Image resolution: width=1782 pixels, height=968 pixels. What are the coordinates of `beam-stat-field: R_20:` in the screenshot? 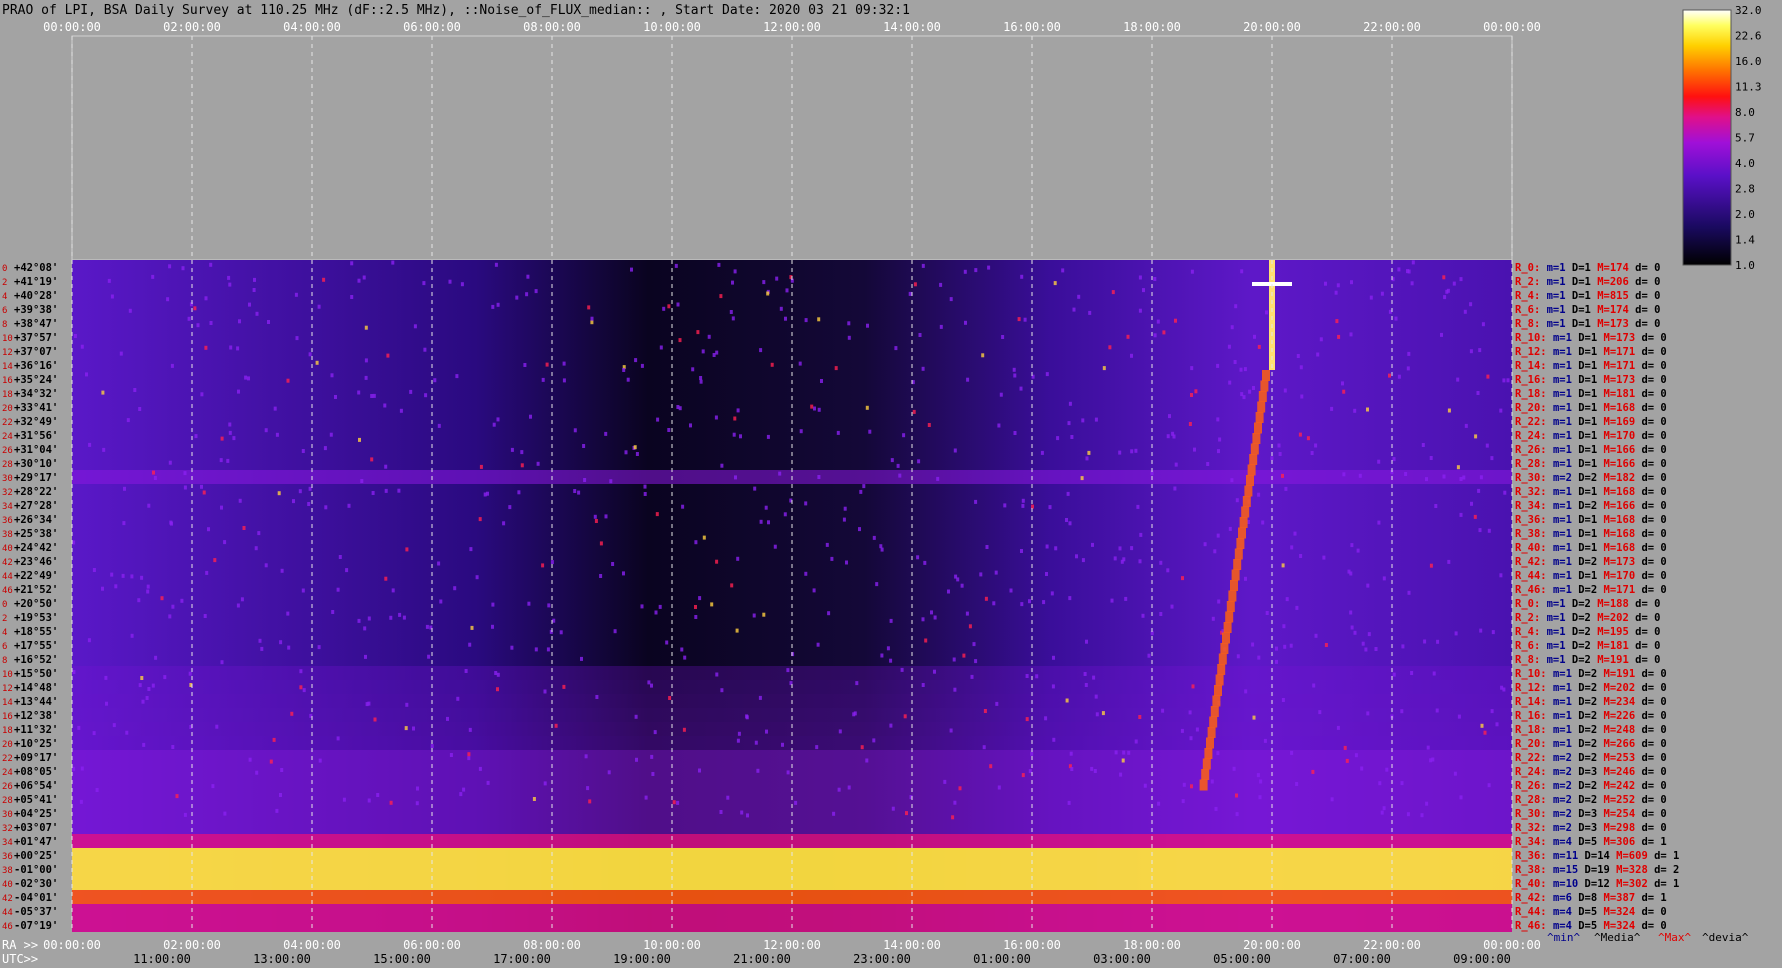 It's located at (1534, 408).